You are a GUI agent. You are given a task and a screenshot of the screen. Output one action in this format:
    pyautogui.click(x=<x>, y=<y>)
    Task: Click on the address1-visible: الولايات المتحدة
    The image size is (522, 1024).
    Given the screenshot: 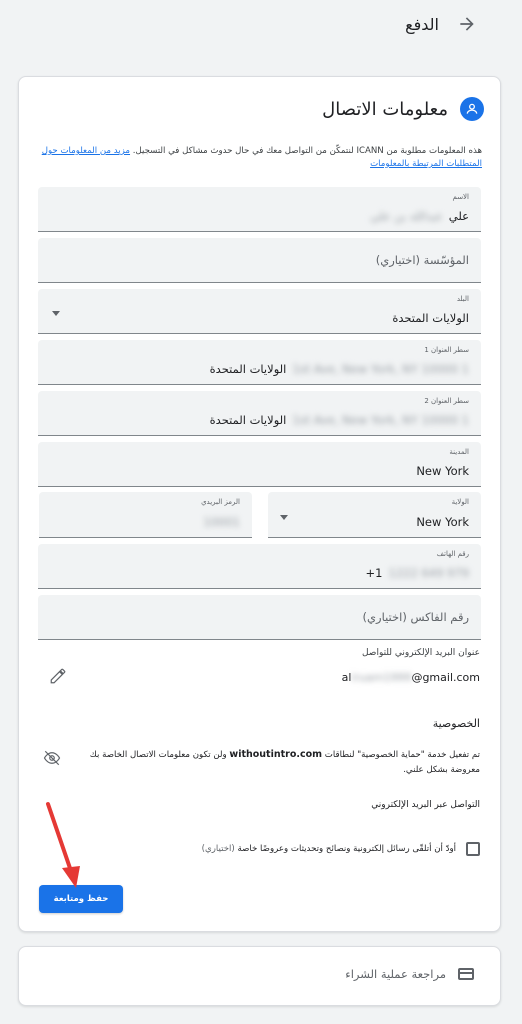 What is the action you would take?
    pyautogui.click(x=248, y=369)
    